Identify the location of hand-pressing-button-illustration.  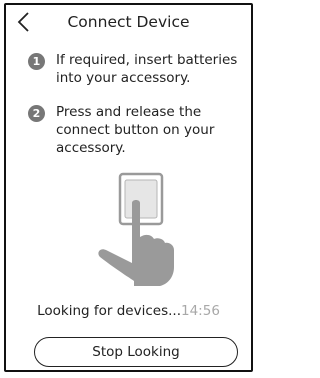
(139, 231).